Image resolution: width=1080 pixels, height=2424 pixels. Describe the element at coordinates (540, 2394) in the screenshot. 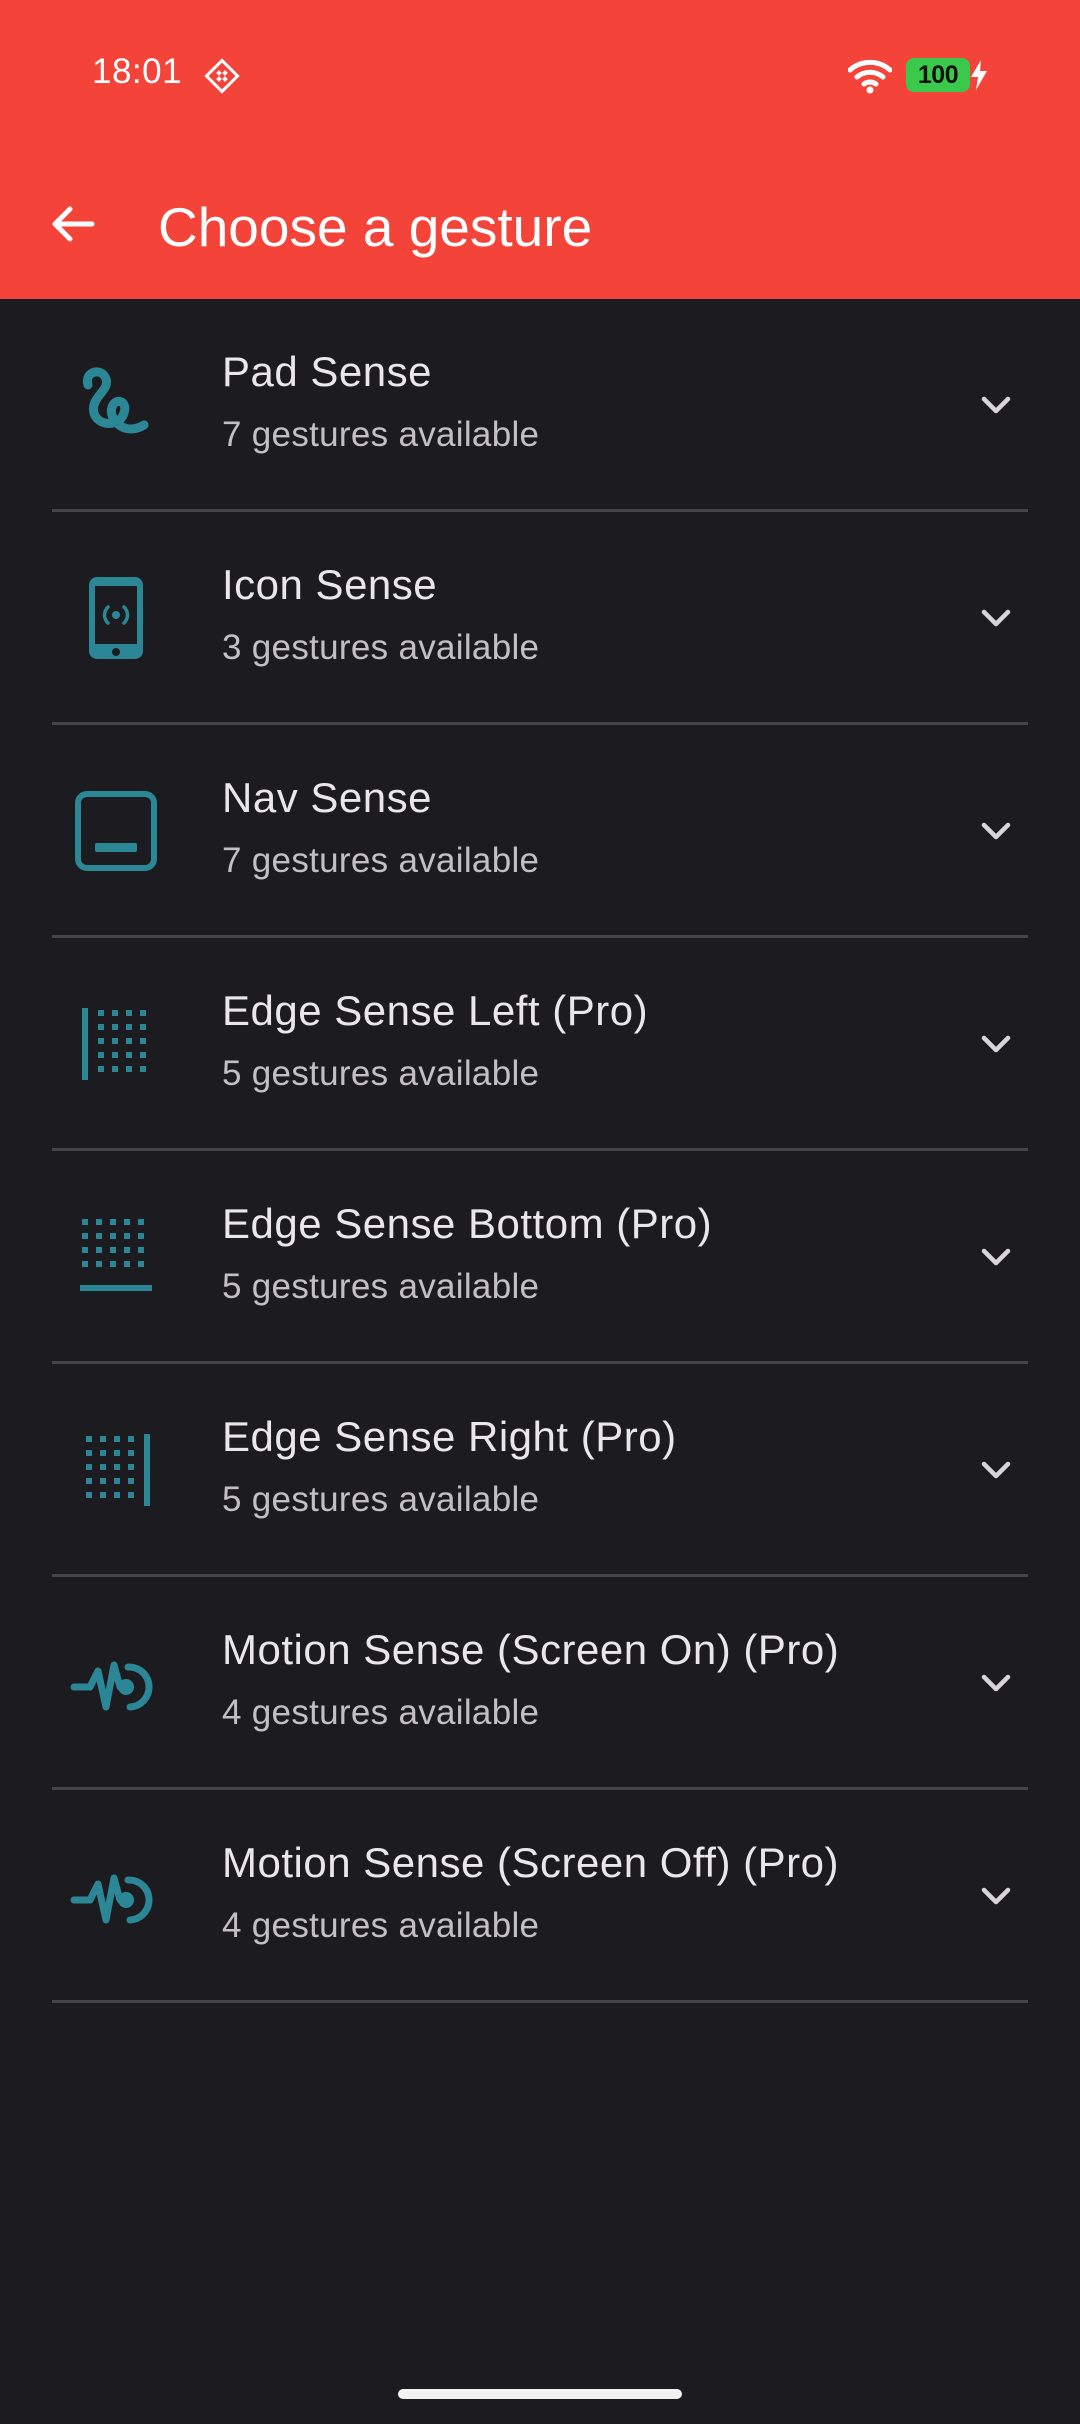

I see `home-indicator` at that location.